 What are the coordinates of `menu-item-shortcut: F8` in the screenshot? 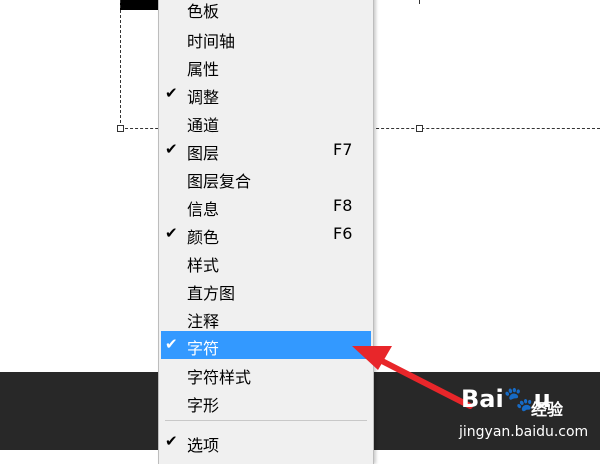 It's located at (343, 205).